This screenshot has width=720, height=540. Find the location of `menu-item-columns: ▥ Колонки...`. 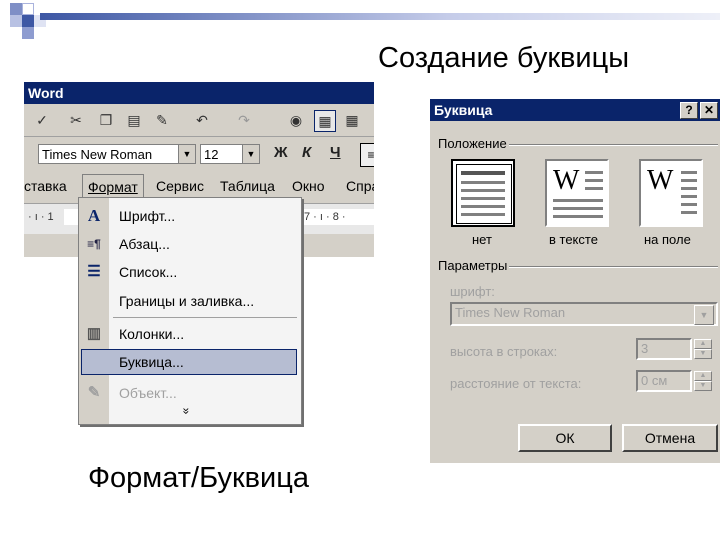

menu-item-columns: ▥ Колонки... is located at coordinates (190, 334).